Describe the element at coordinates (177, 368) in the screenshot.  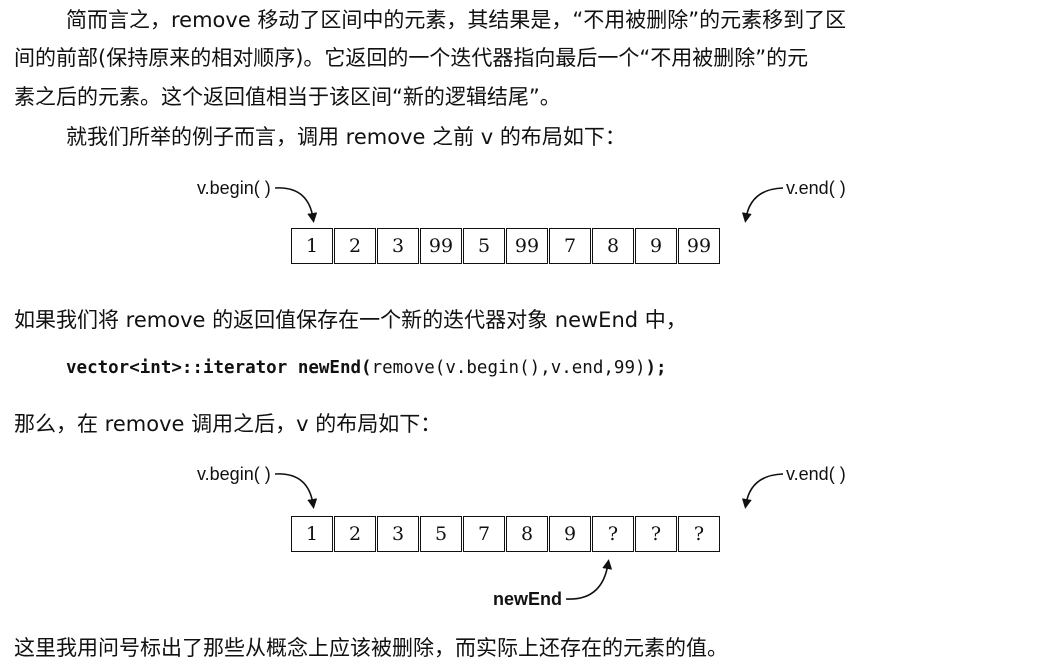
I see `code-type: vector<int>::iterator` at that location.